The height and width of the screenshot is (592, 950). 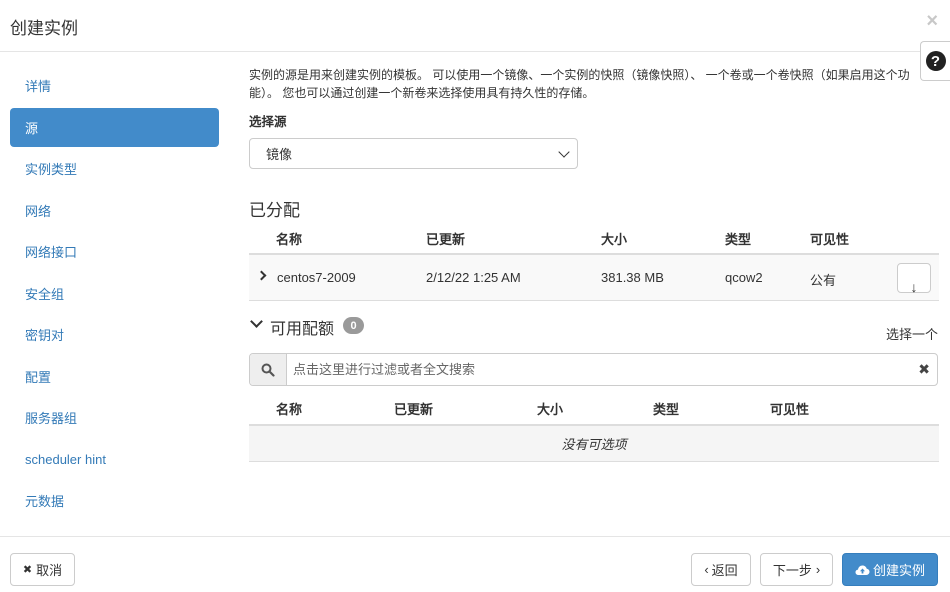 I want to click on modal-title: 创建实例, so click(x=44, y=28).